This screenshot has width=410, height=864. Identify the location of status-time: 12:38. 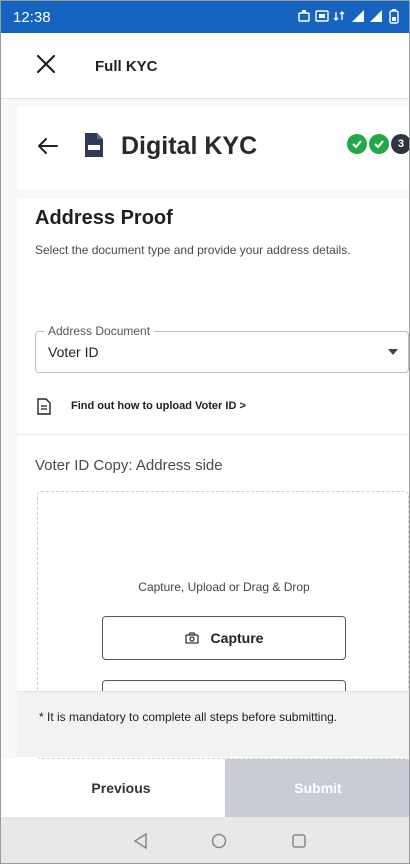
(32, 17).